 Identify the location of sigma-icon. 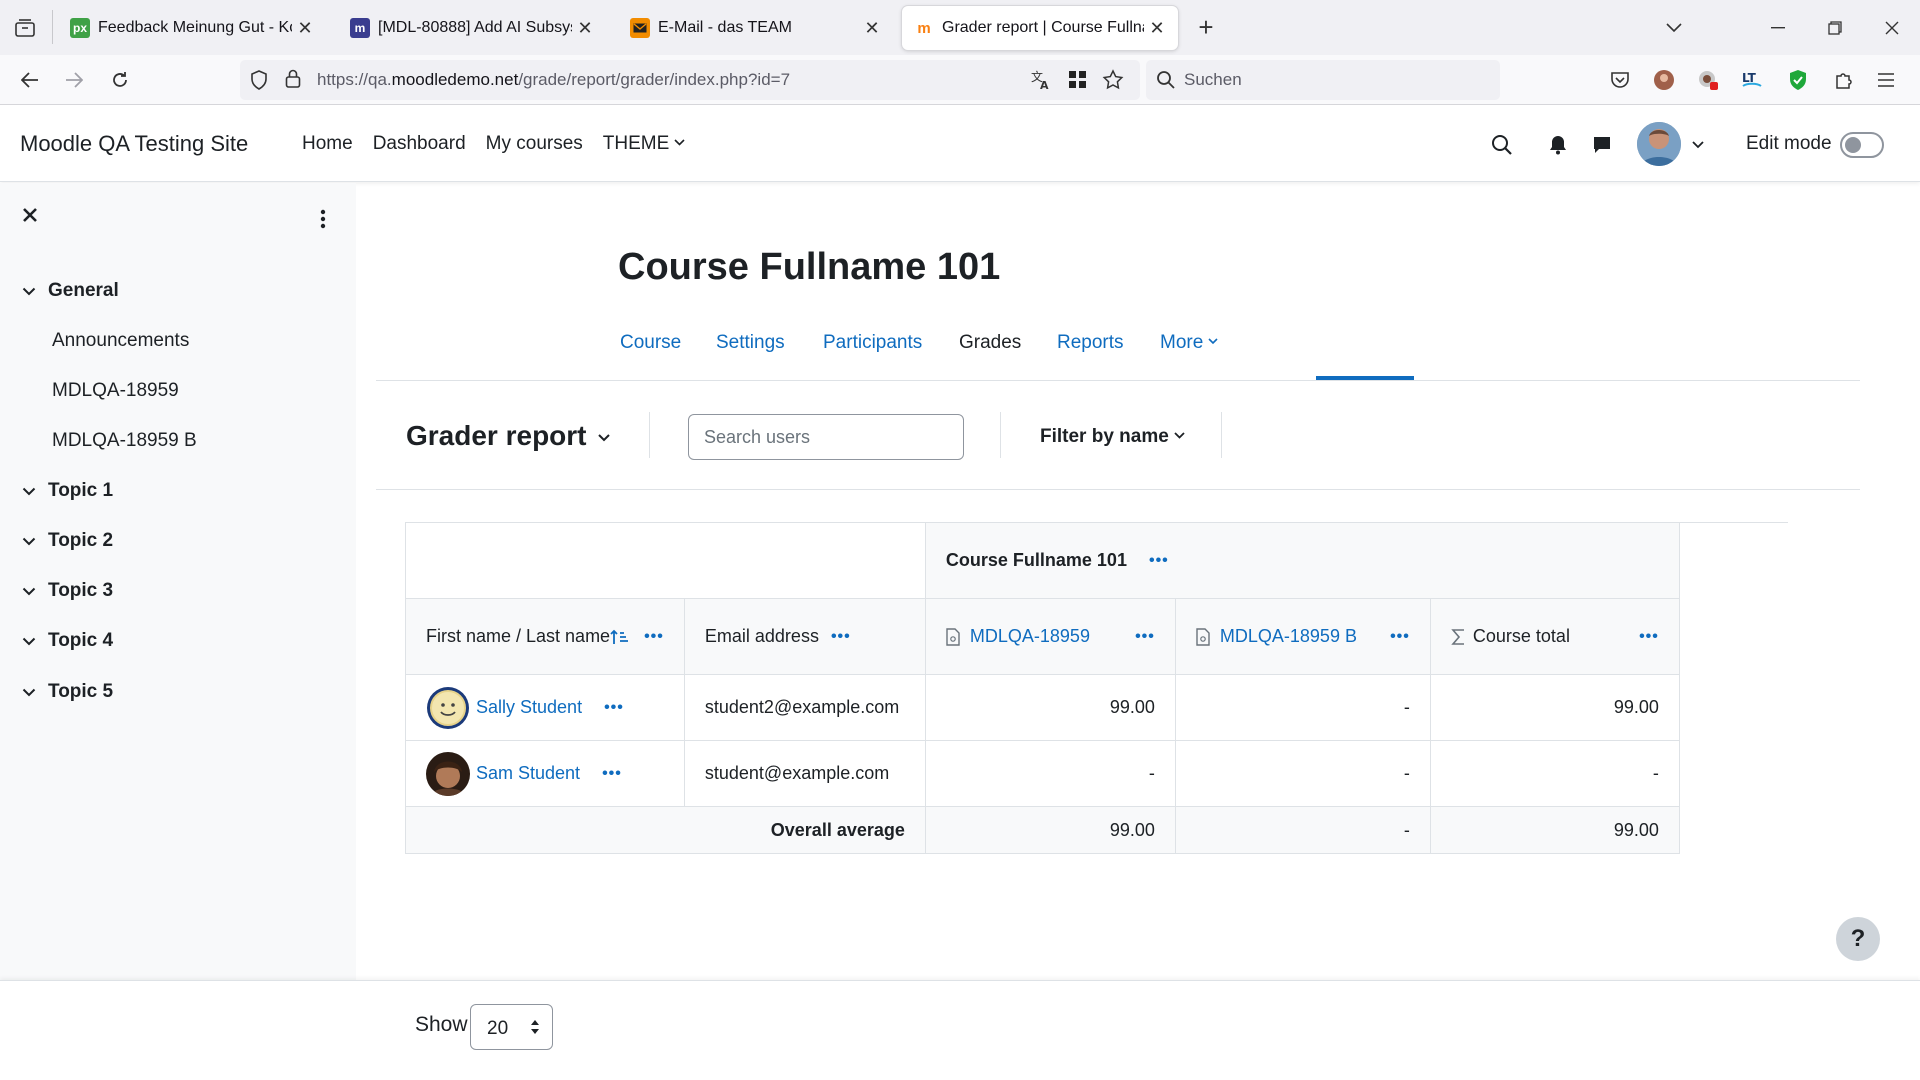
(1458, 637).